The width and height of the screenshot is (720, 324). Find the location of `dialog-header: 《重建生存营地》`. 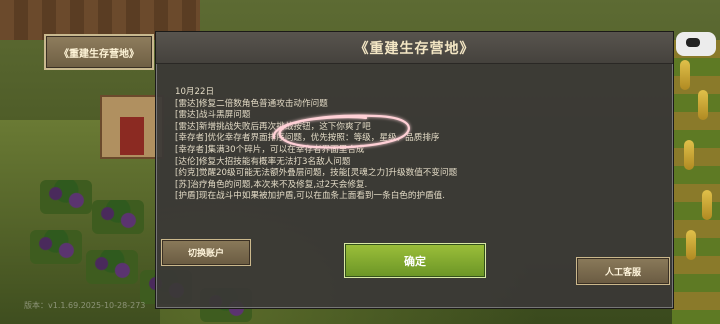

dialog-header: 《重建生存营地》 is located at coordinates (414, 48).